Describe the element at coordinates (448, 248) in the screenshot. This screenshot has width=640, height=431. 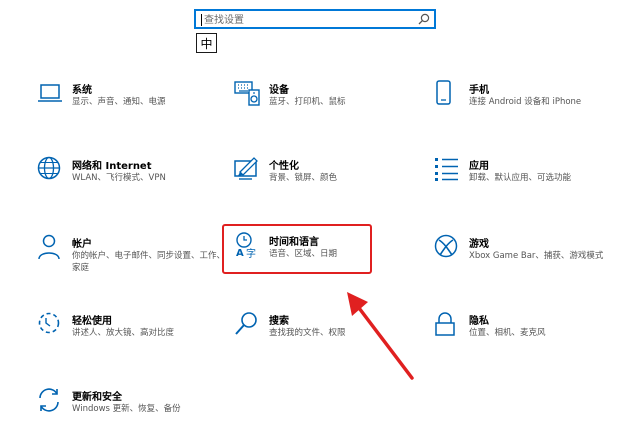
I see `xbox-icon` at that location.